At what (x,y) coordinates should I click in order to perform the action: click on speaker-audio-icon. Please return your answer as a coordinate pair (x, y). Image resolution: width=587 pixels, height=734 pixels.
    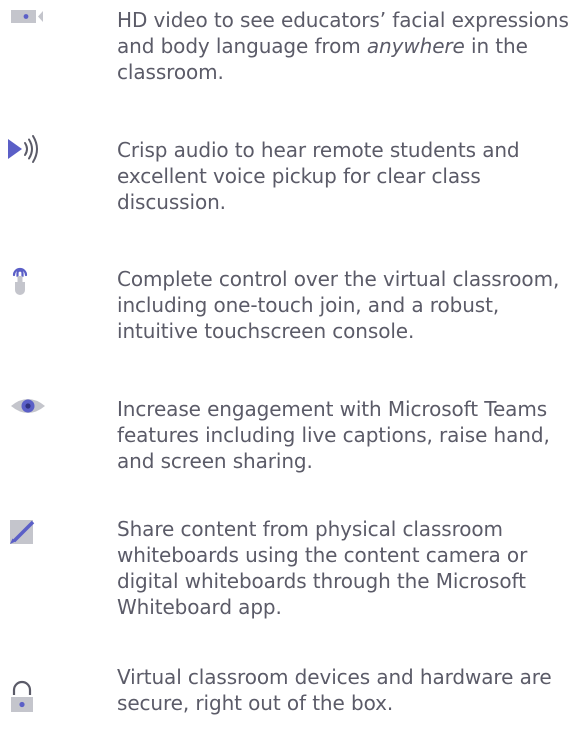
    Looking at the image, I should click on (32, 154).